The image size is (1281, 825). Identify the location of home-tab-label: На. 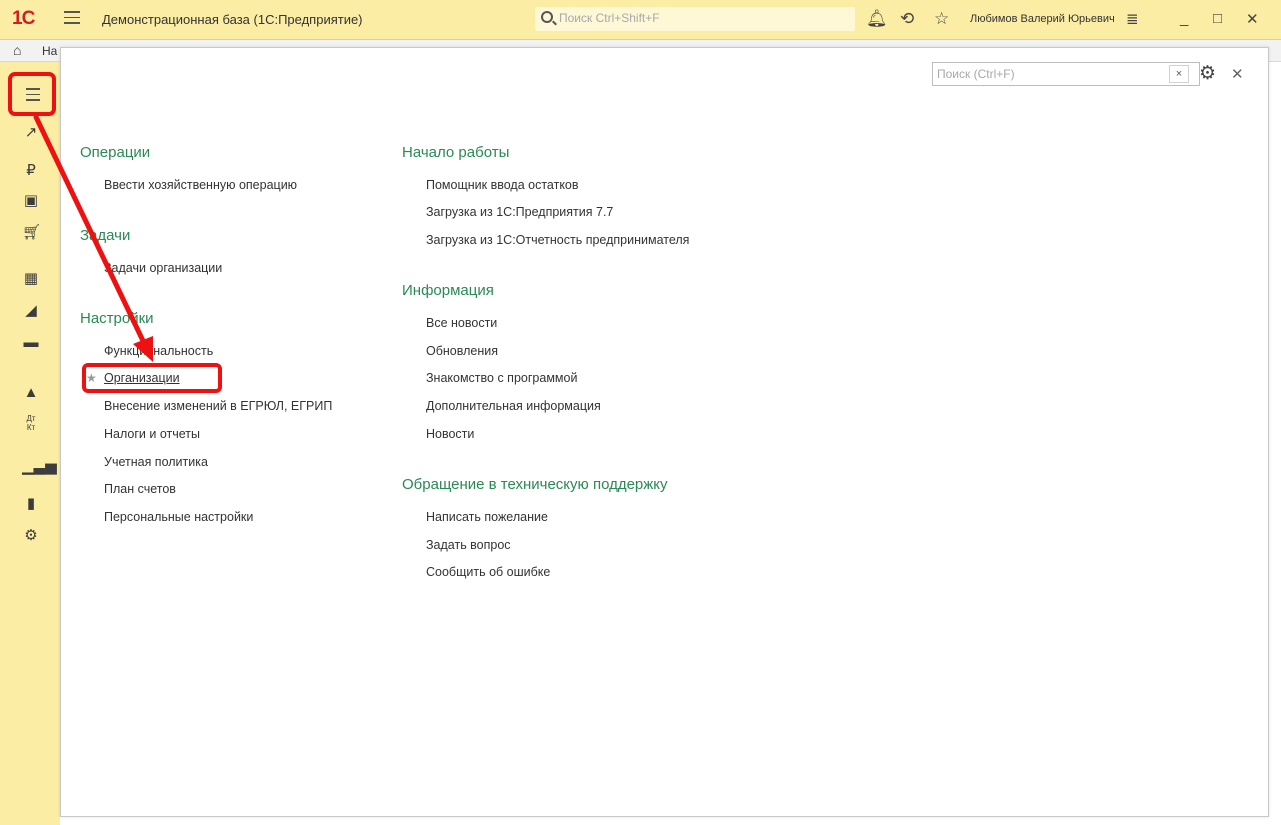
(49, 51).